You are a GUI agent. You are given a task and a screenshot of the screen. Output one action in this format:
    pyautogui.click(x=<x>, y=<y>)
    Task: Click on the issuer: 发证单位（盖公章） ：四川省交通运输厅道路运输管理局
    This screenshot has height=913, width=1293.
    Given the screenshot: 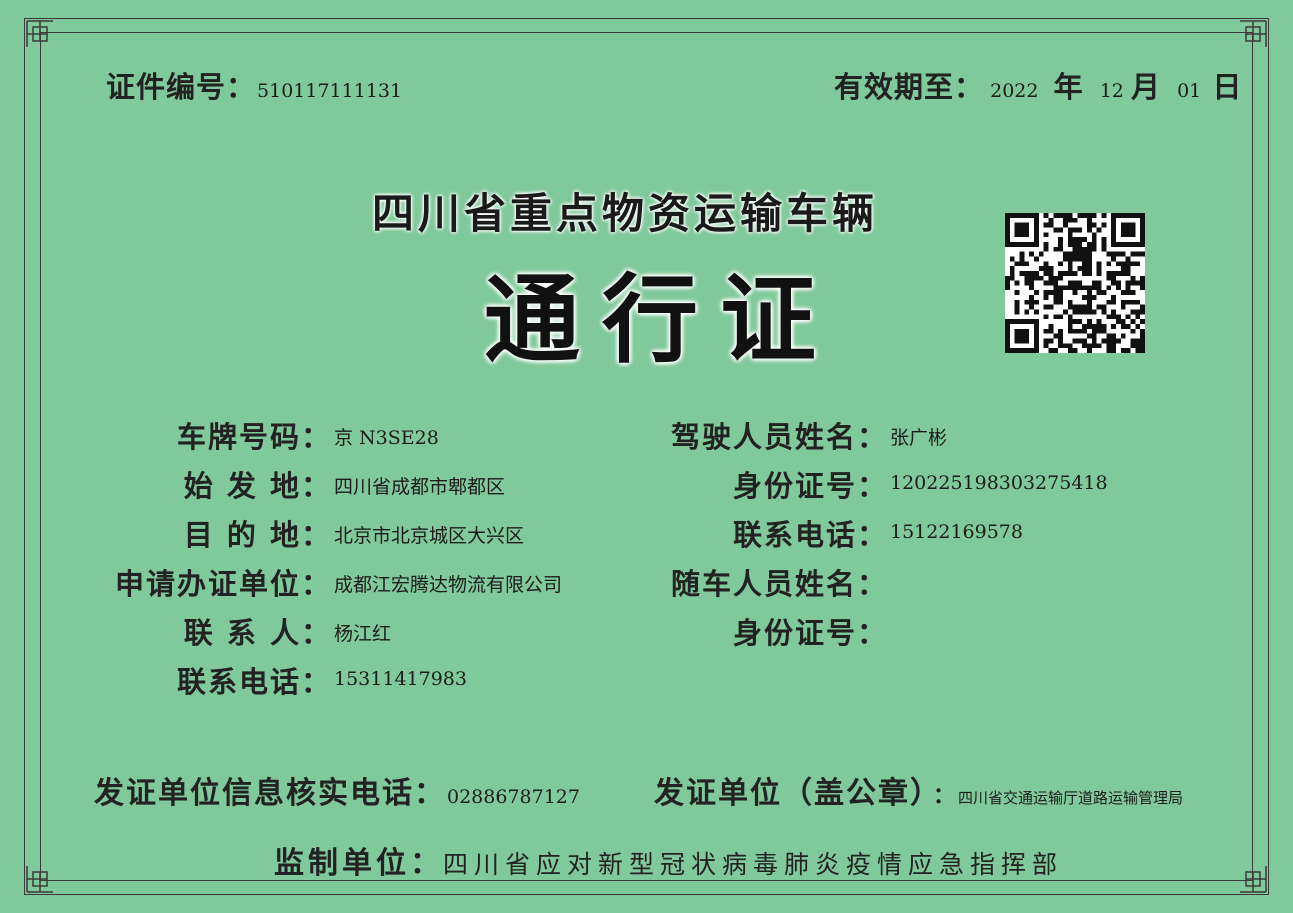 What is the action you would take?
    pyautogui.click(x=918, y=790)
    